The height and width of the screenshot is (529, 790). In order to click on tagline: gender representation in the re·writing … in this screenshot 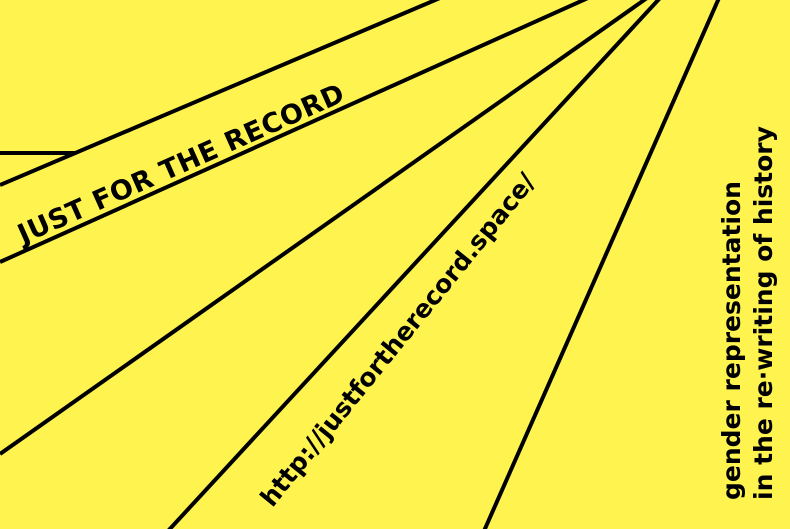, I will do `click(748, 313)`.